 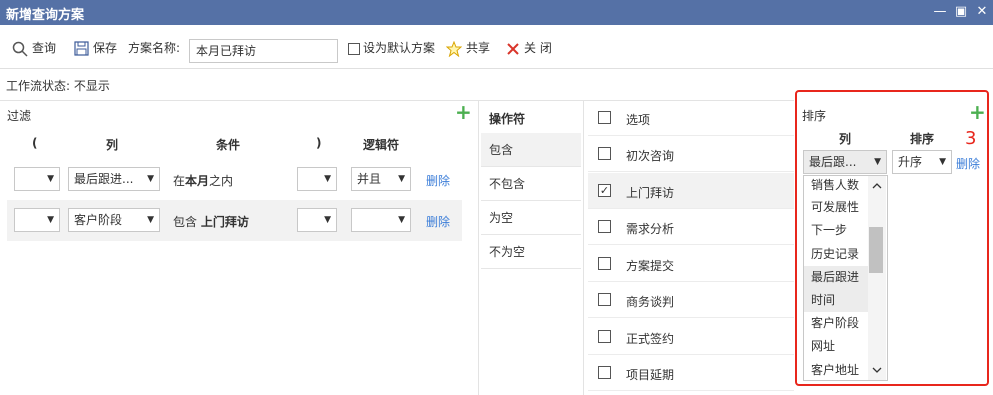 I want to click on scheme-name-input: 本月已拜访, so click(x=263, y=51).